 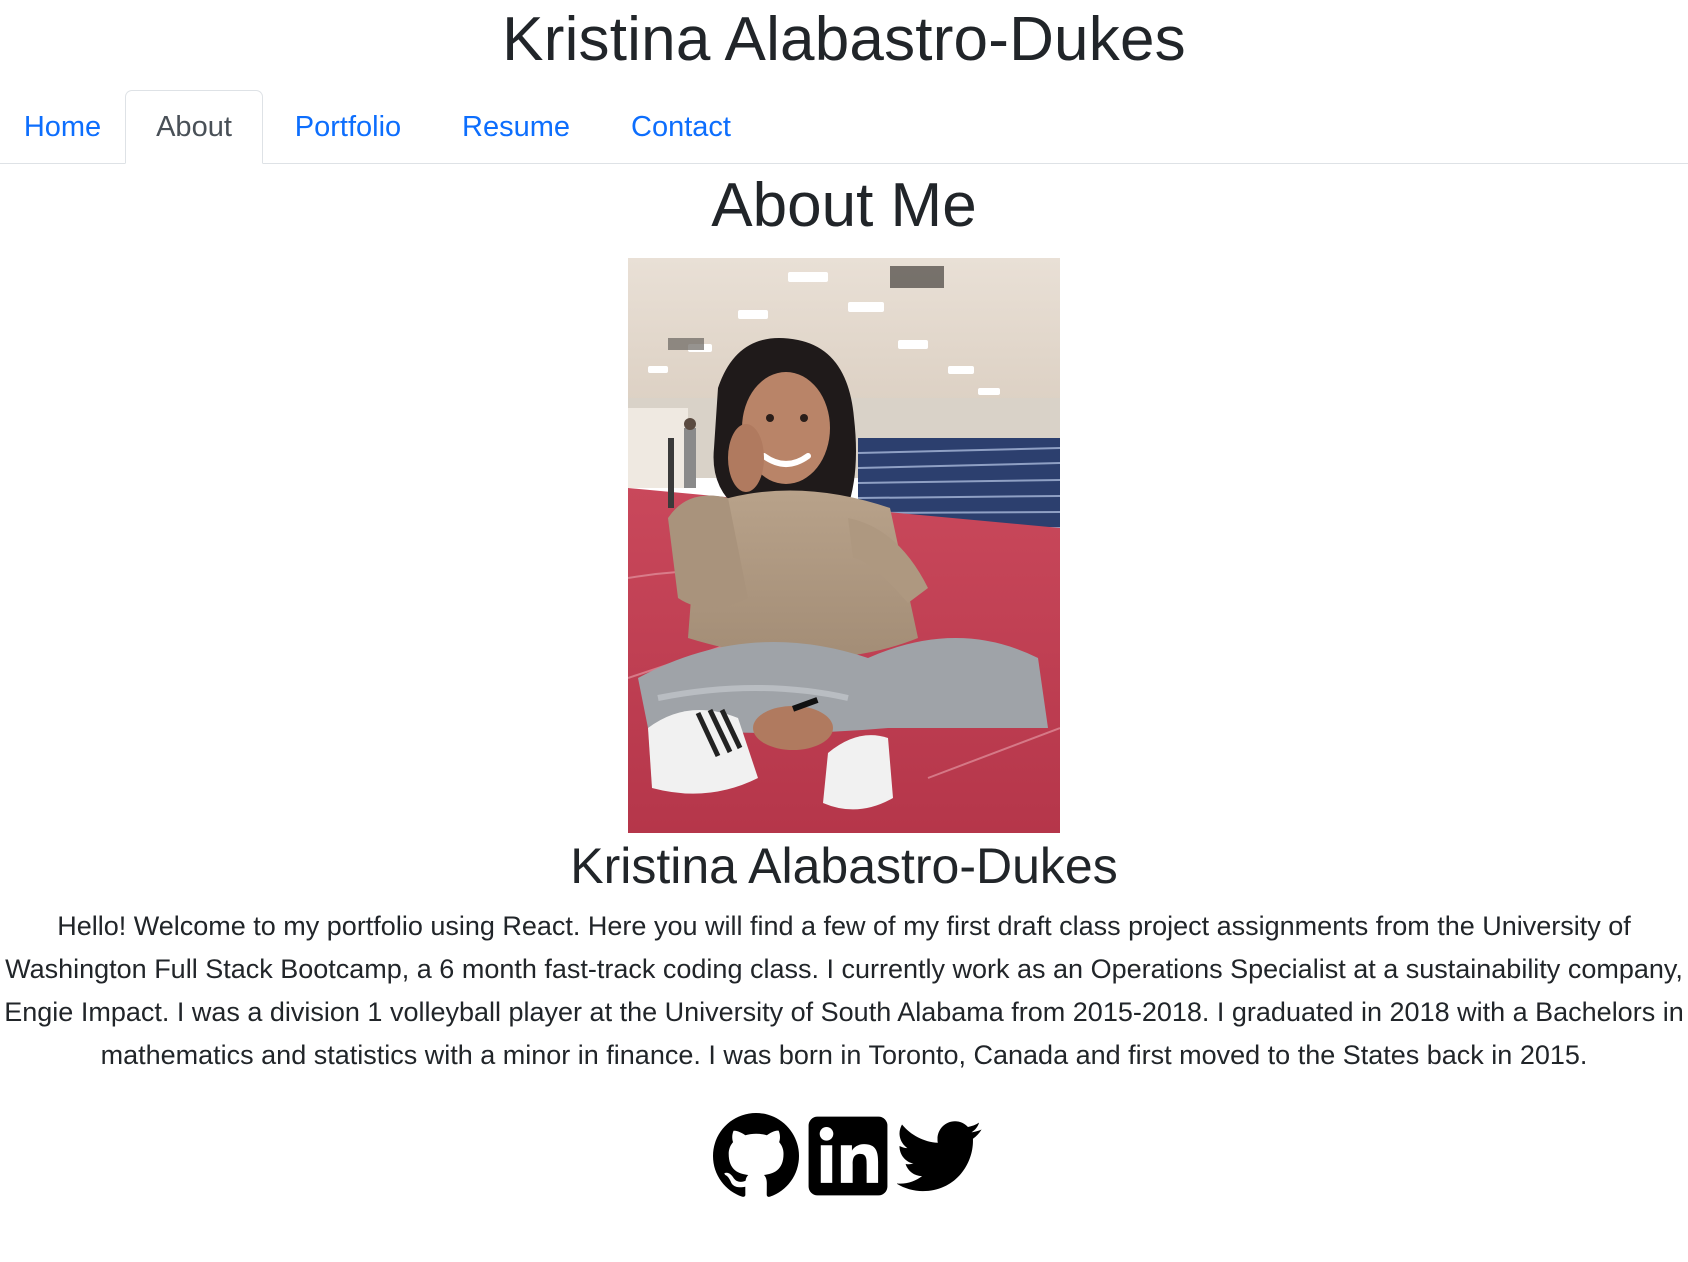 I want to click on profile-name: Kristina Alabastro-Dukes, so click(x=844, y=866).